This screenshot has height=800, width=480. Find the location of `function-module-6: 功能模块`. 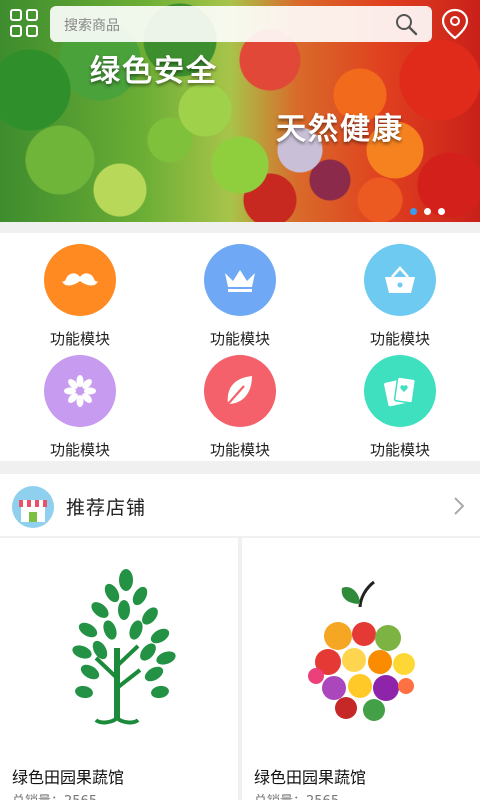

function-module-6: 功能模块 is located at coordinates (400, 407).